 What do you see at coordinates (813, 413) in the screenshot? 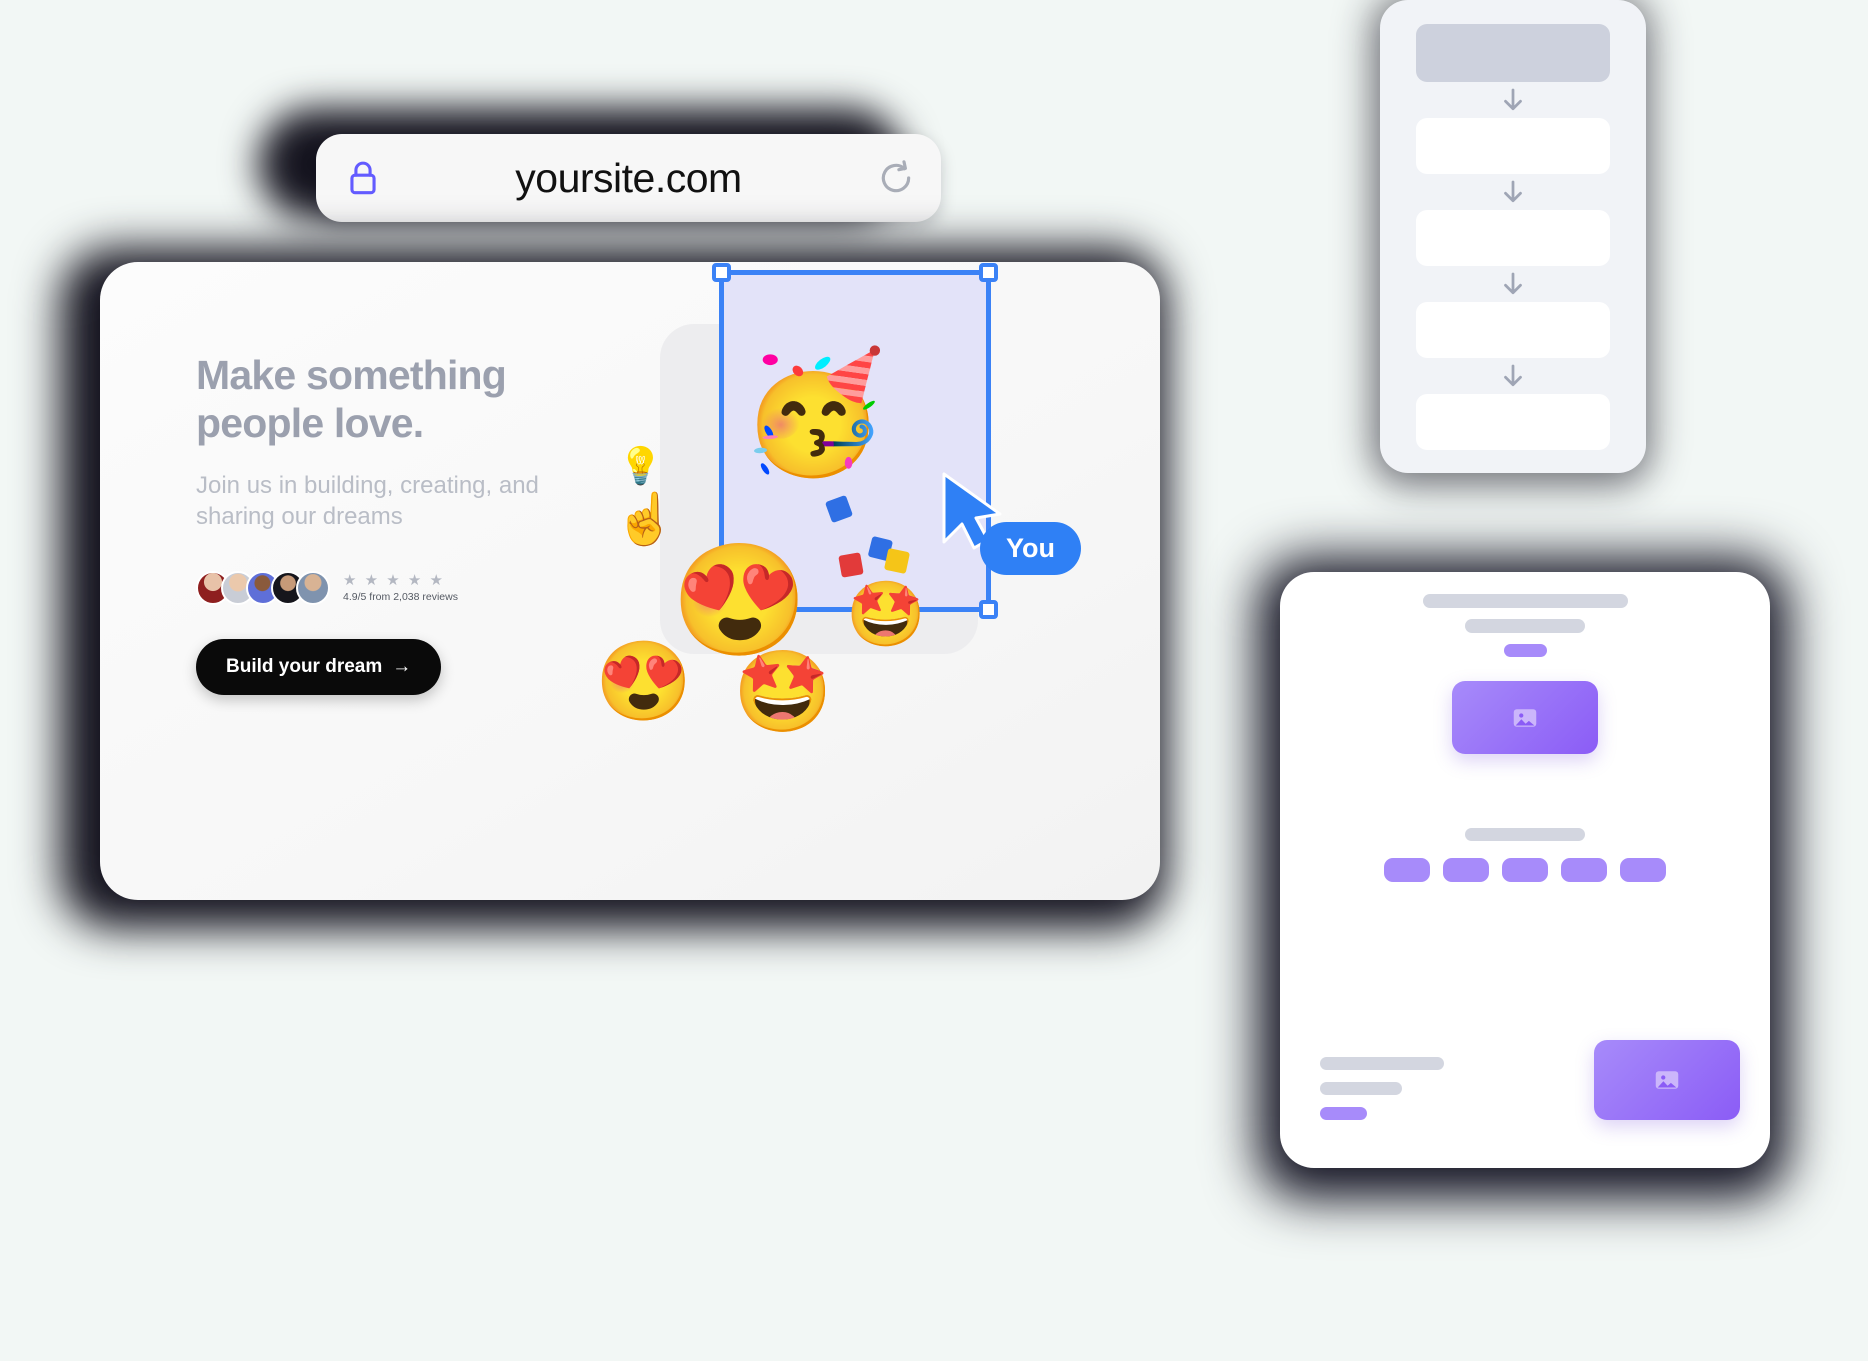
I see `memoji-party-face: 🥳` at bounding box center [813, 413].